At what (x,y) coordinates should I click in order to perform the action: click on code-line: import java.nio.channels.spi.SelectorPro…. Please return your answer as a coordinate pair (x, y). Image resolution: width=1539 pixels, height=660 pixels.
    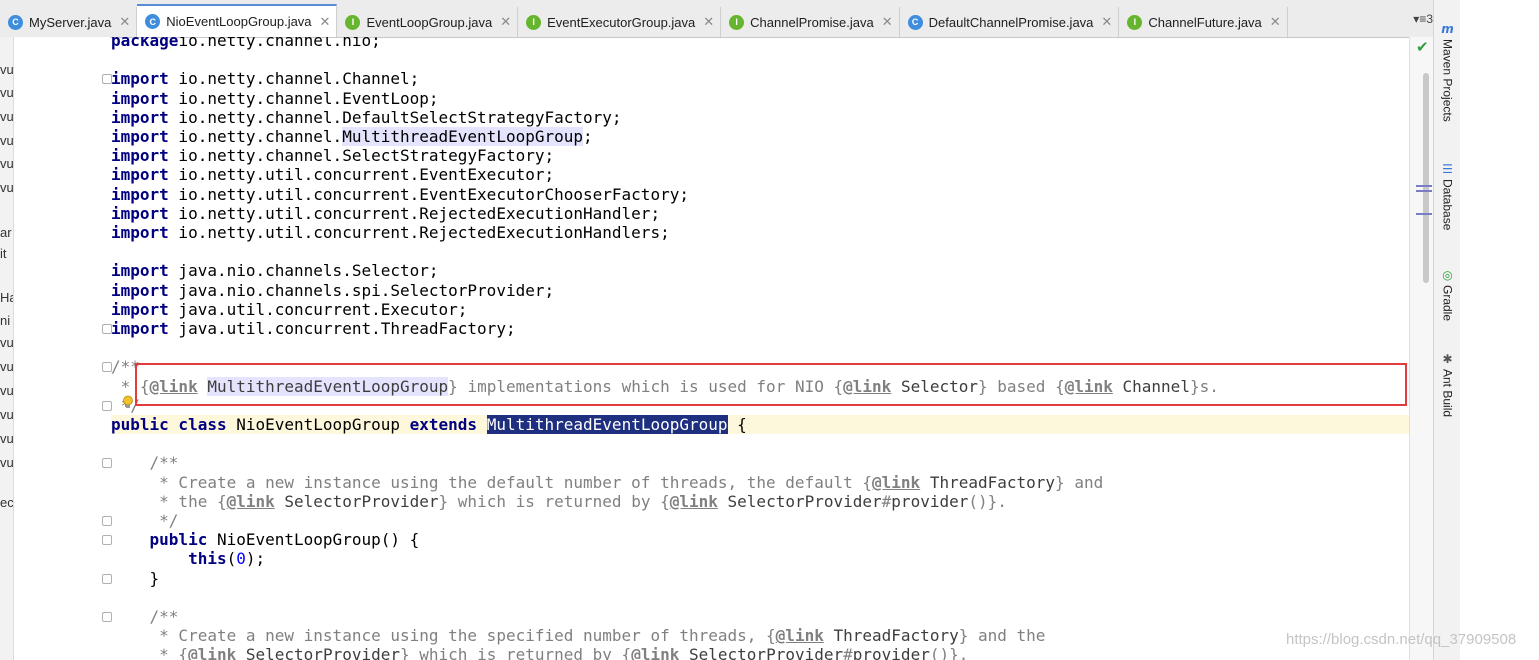
    Looking at the image, I should click on (332, 290).